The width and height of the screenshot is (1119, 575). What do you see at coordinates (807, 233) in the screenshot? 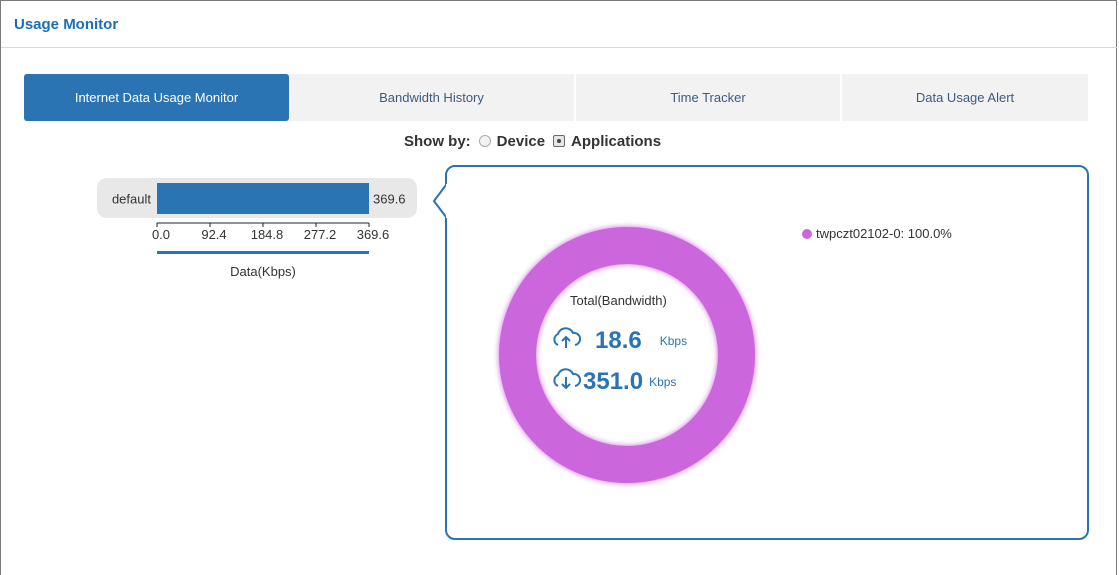
I see `legend-dot` at bounding box center [807, 233].